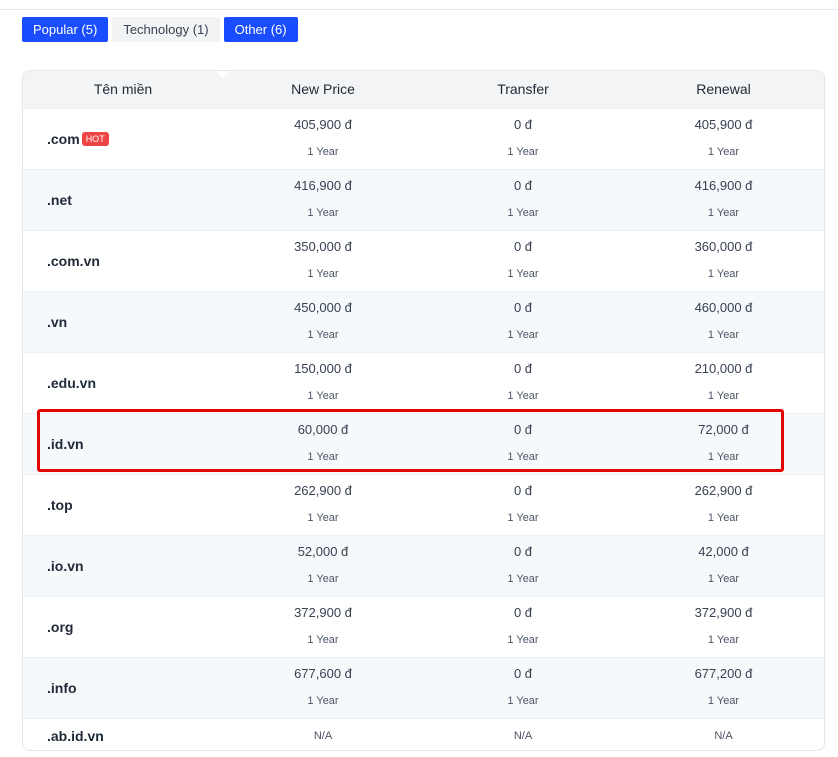 Image resolution: width=838 pixels, height=757 pixels. Describe the element at coordinates (723, 673) in the screenshot. I see `renewal-price: 677,200 đ` at that location.